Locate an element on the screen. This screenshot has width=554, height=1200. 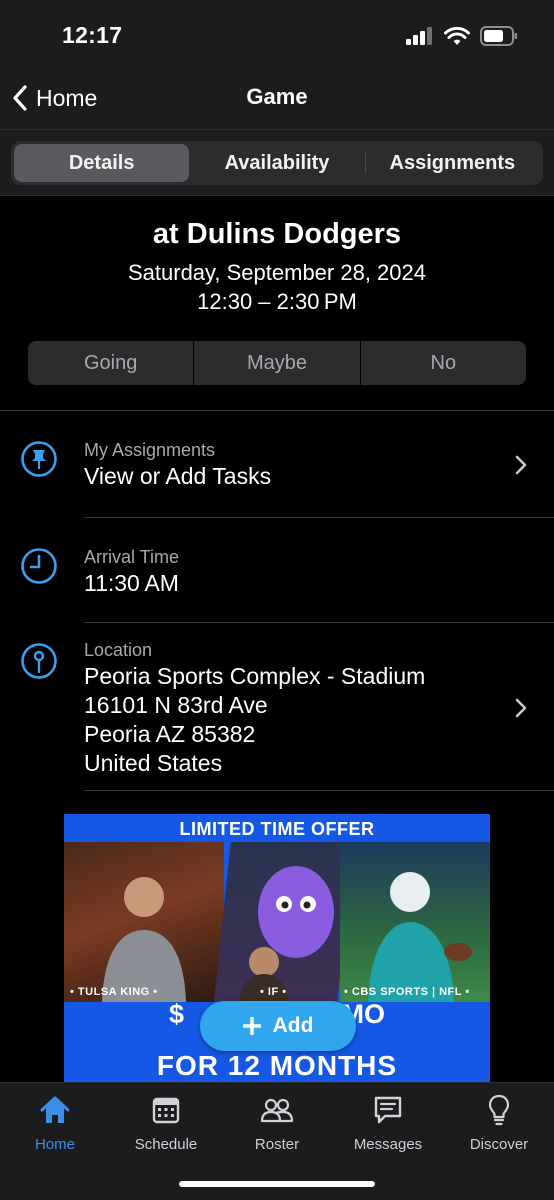
wifi-icon is located at coordinates (457, 35).